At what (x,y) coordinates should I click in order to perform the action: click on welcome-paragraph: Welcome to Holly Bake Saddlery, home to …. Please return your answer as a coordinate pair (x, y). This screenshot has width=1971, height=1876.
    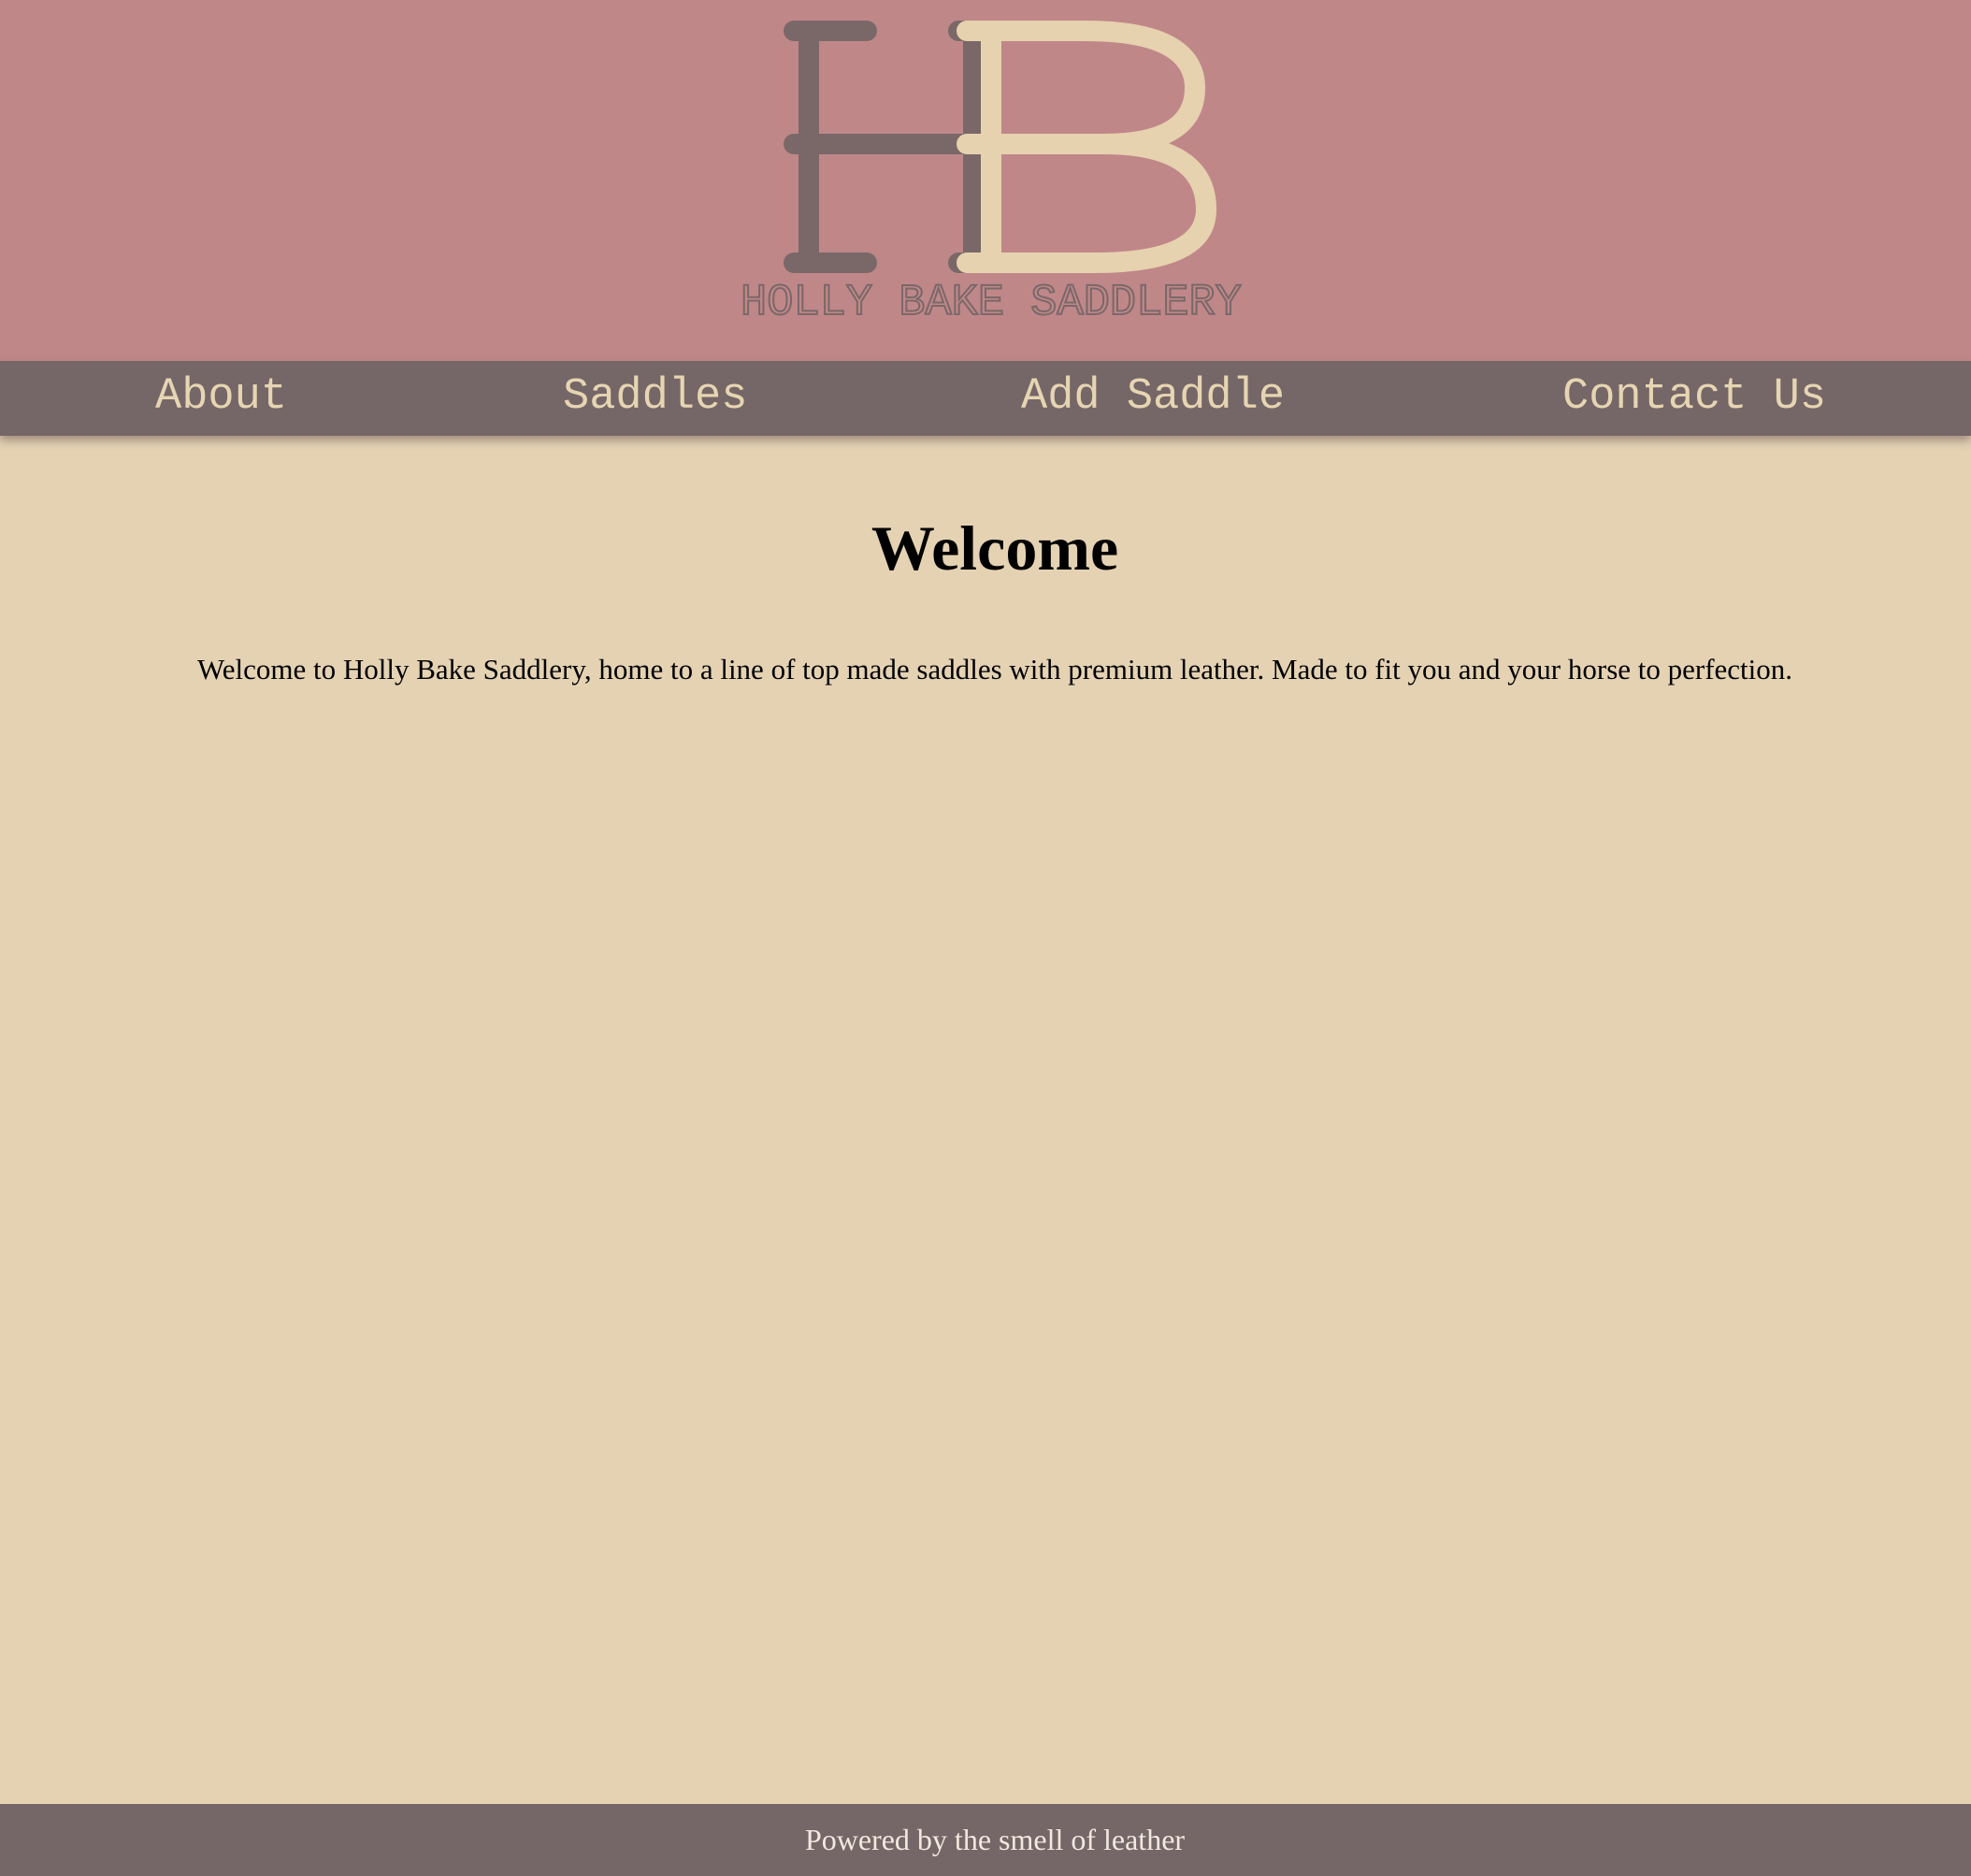
    Looking at the image, I should click on (994, 669).